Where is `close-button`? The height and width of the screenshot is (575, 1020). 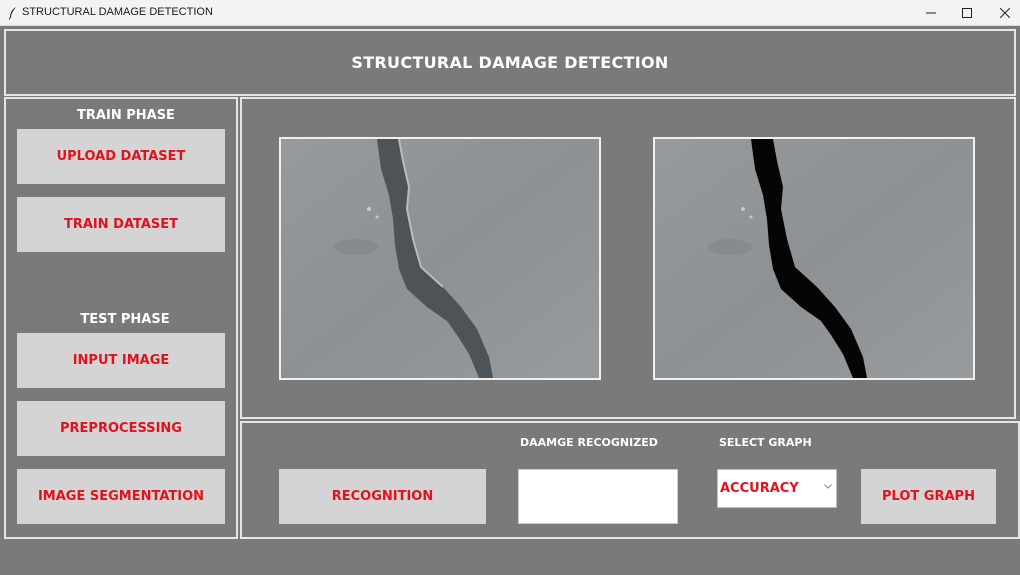
close-button is located at coordinates (1003, 13).